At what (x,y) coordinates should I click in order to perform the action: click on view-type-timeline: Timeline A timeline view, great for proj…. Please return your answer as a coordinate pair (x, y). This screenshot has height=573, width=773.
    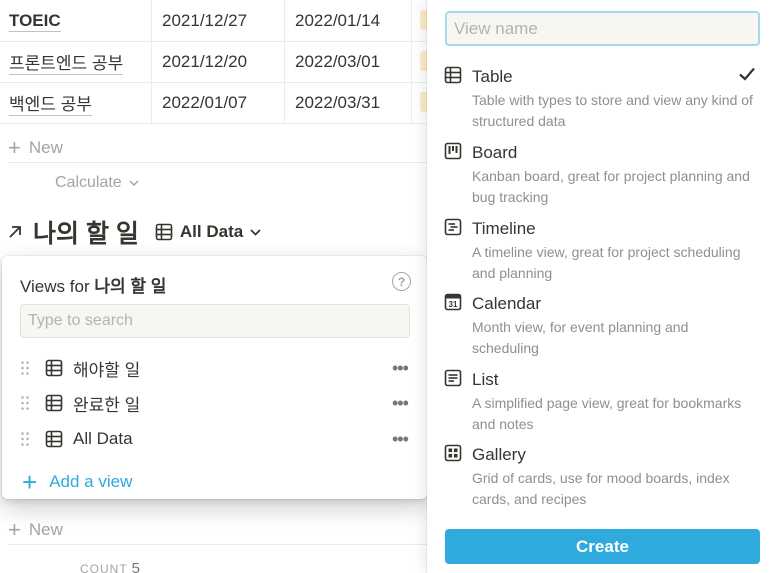
    Looking at the image, I should click on (600, 251).